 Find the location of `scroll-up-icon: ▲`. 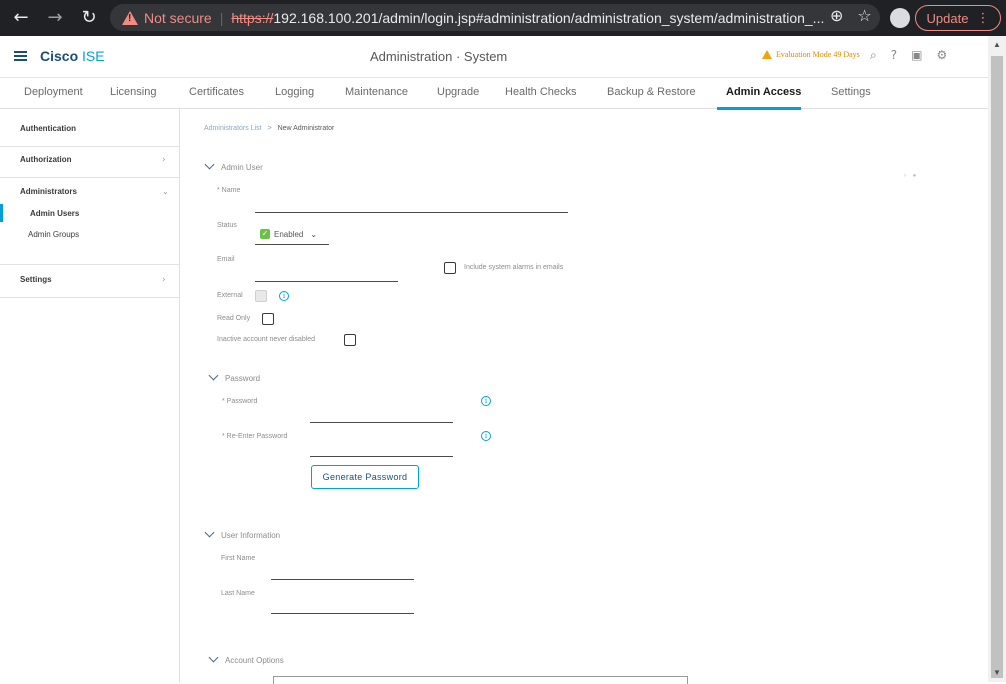

scroll-up-icon: ▲ is located at coordinates (997, 44).